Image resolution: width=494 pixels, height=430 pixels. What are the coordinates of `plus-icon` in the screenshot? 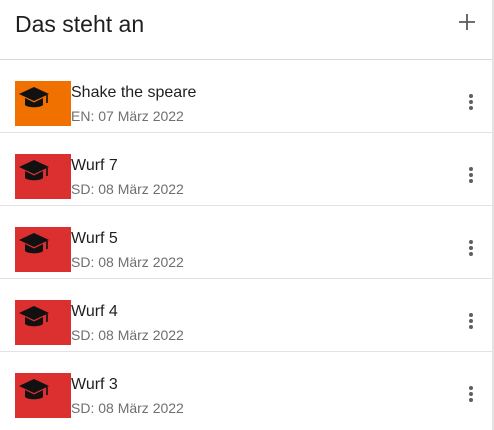 It's located at (467, 22).